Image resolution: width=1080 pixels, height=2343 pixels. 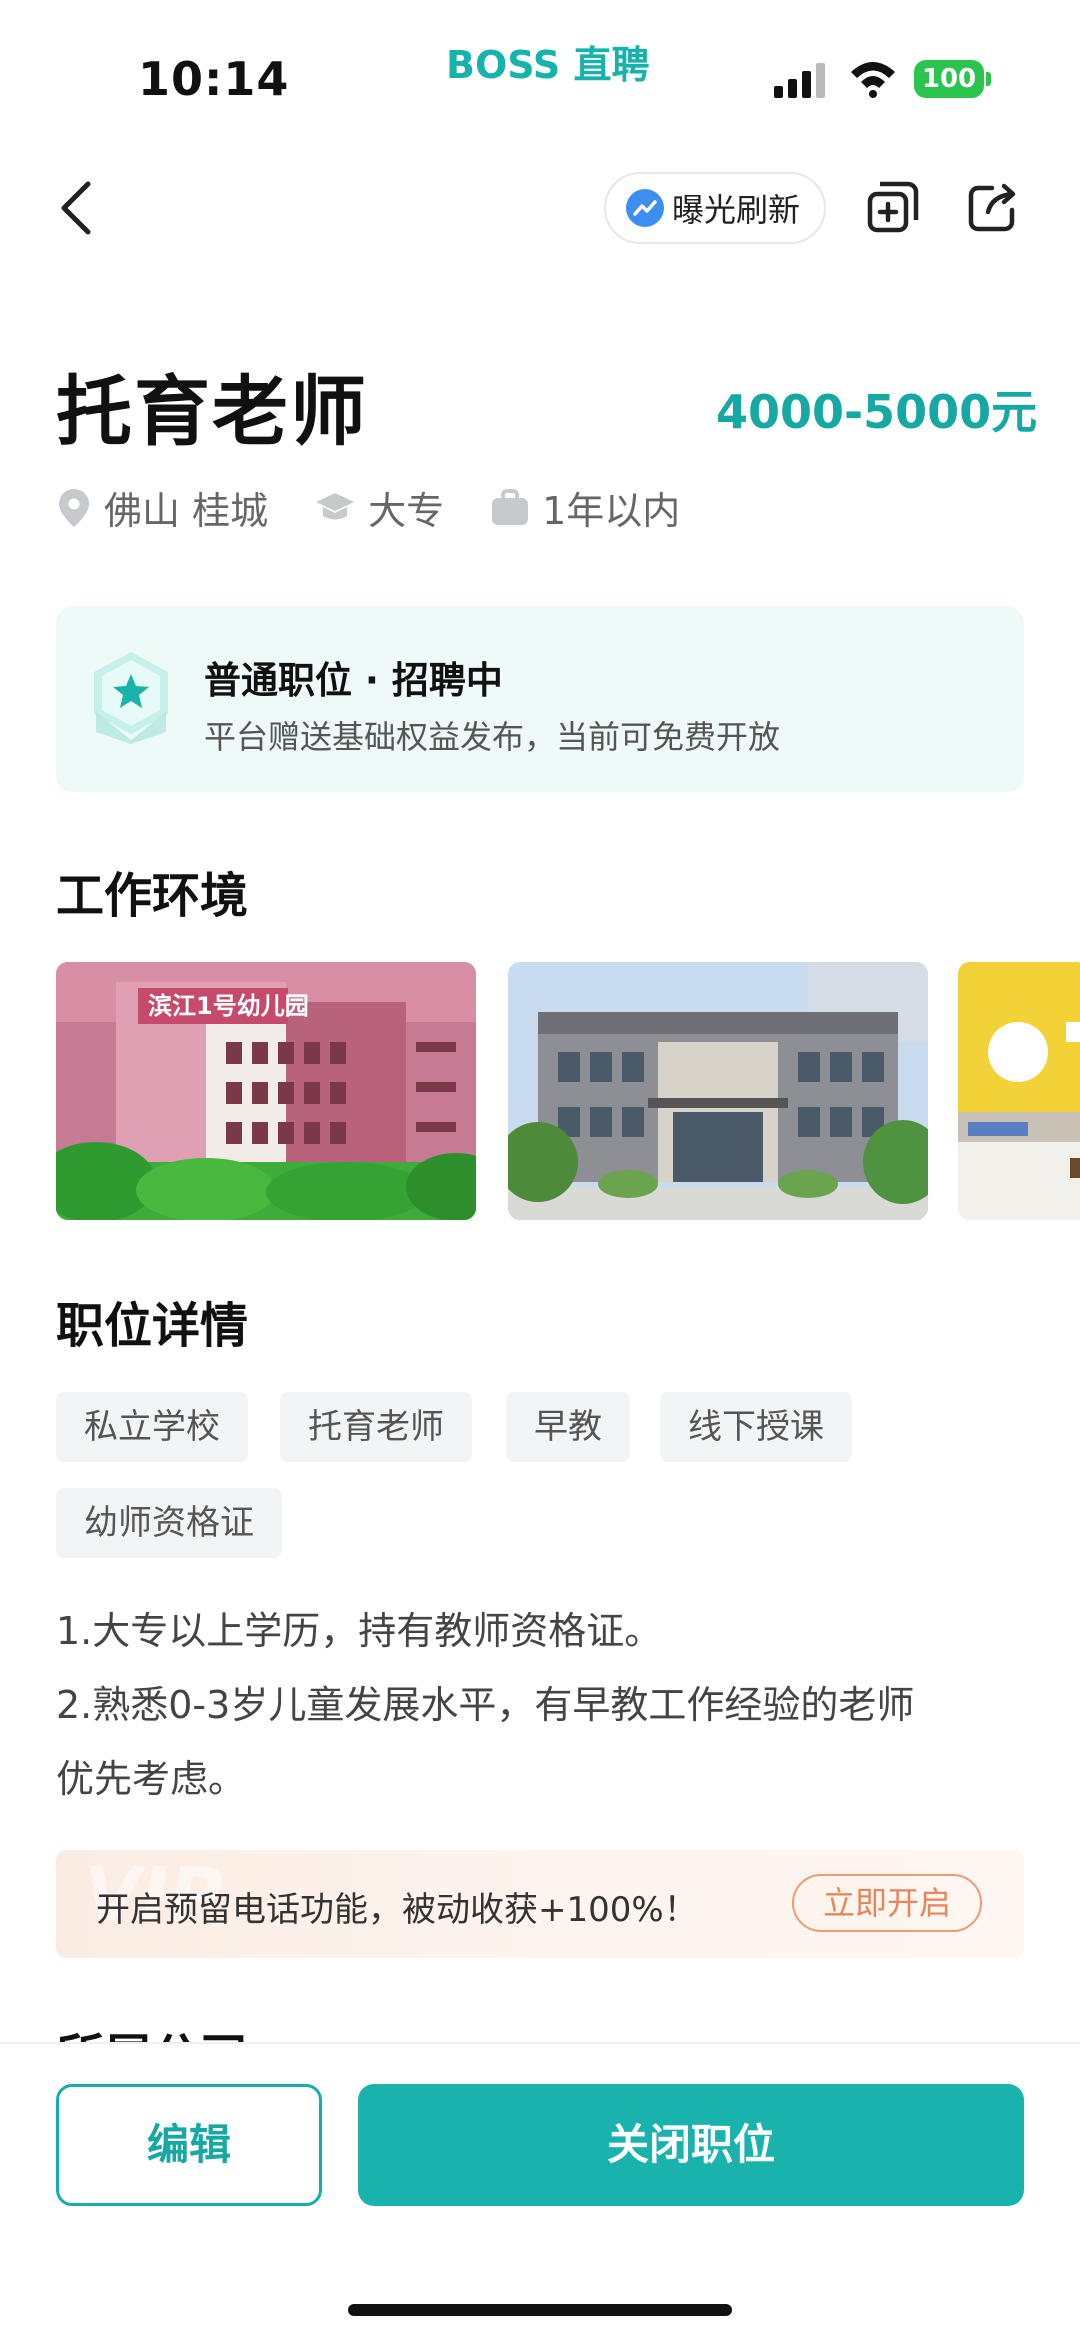 What do you see at coordinates (152, 896) in the screenshot?
I see `work-environment-title: 工作环境` at bounding box center [152, 896].